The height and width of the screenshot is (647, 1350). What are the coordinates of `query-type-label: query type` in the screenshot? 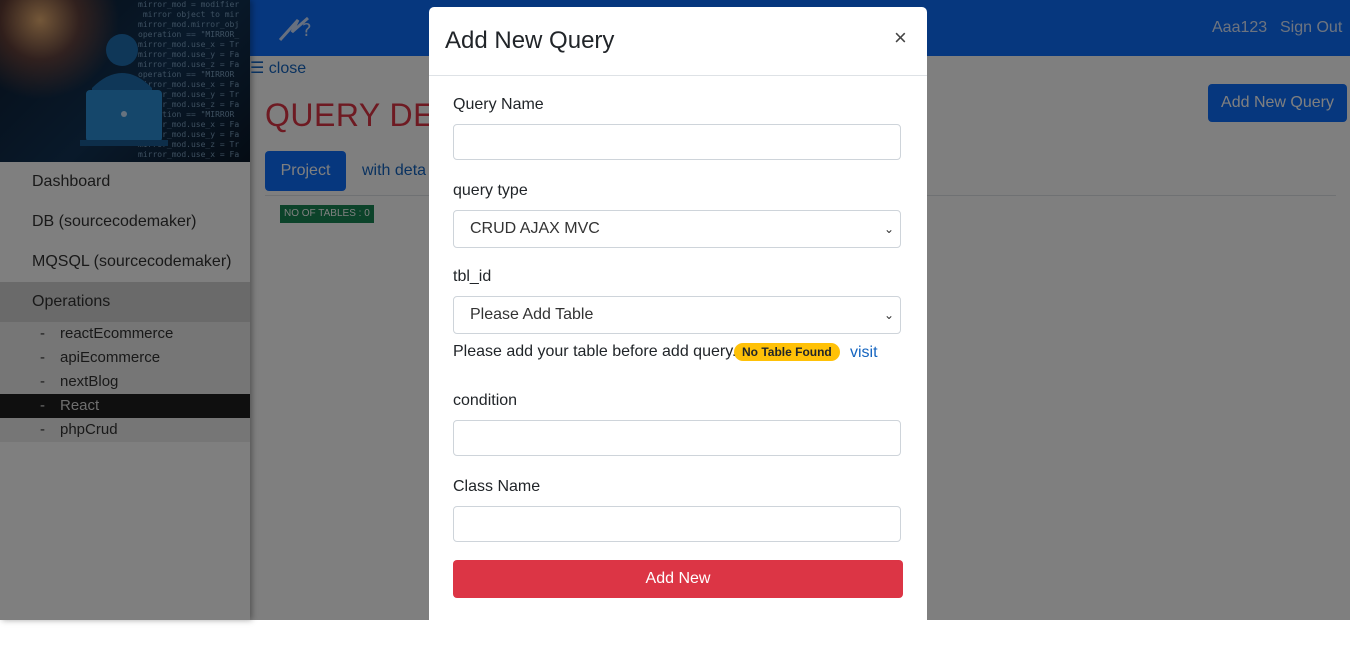 It's located at (490, 190).